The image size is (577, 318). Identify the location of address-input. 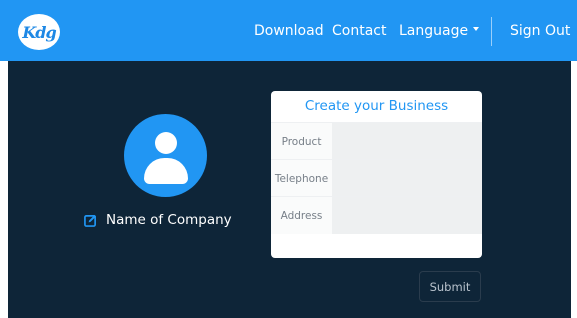
(407, 215).